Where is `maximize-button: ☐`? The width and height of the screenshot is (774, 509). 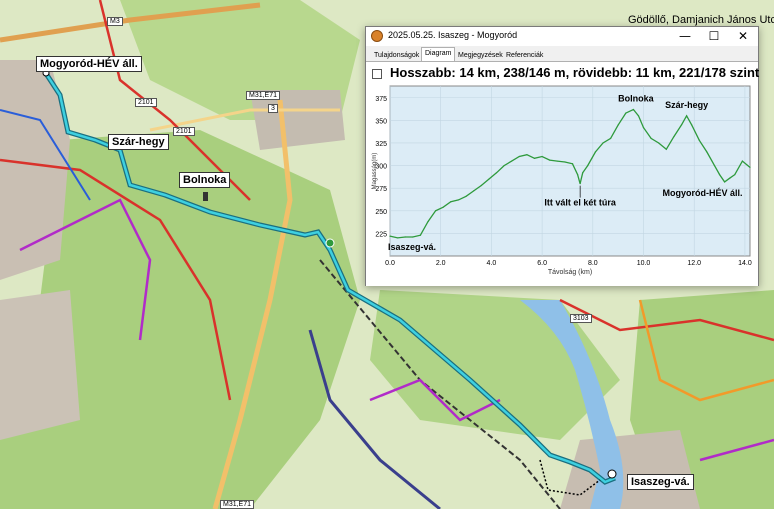 maximize-button: ☐ is located at coordinates (714, 36).